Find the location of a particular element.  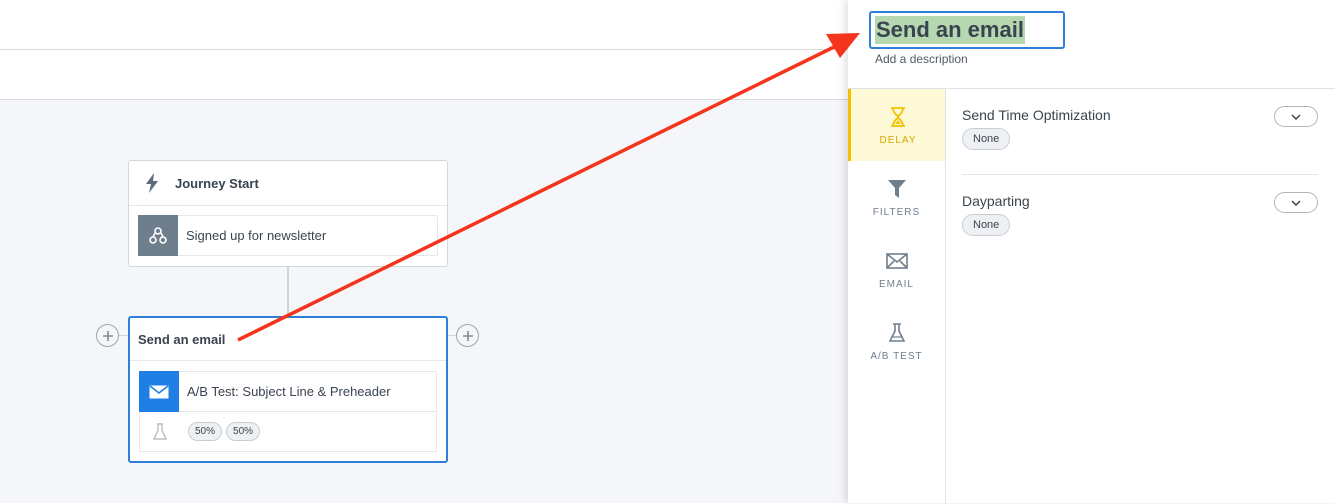

trigger-row: Signed up for newsletter is located at coordinates (288, 235).